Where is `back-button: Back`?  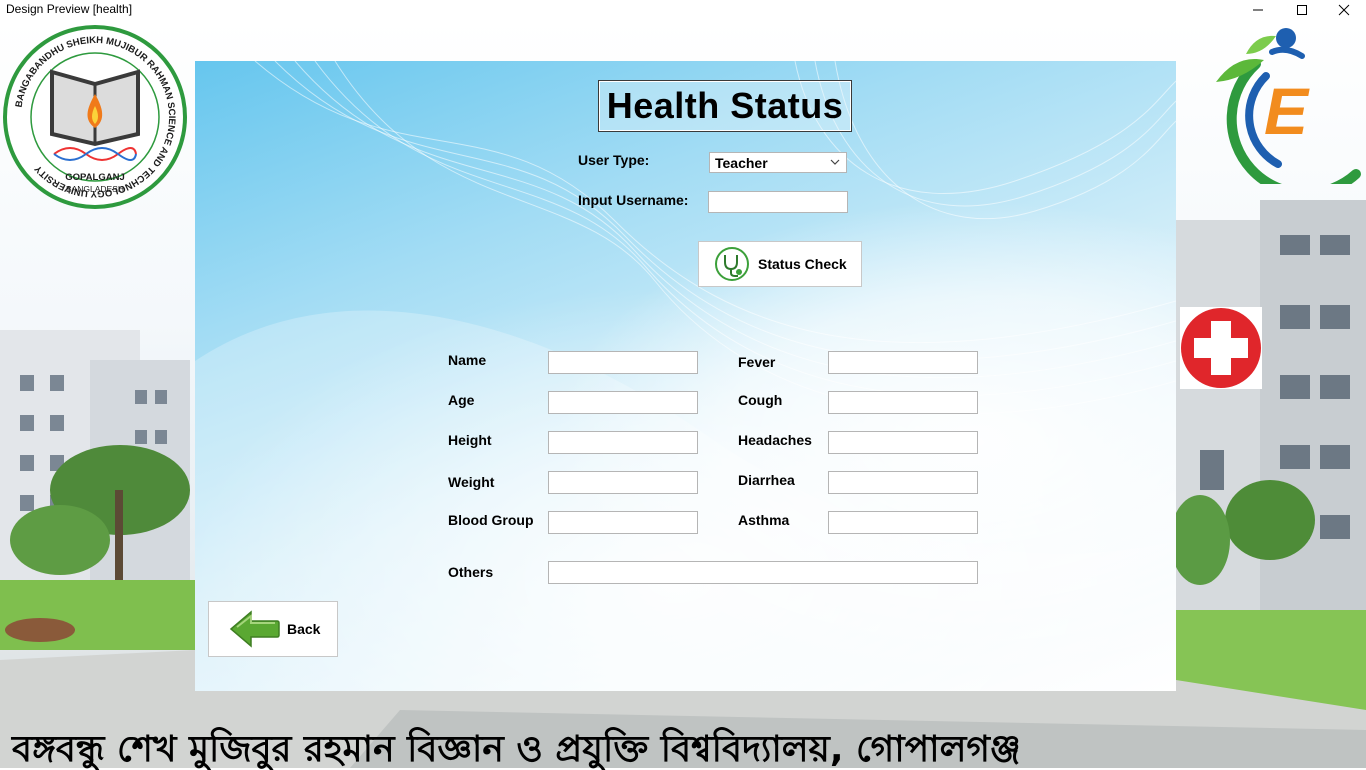 back-button: Back is located at coordinates (273, 629).